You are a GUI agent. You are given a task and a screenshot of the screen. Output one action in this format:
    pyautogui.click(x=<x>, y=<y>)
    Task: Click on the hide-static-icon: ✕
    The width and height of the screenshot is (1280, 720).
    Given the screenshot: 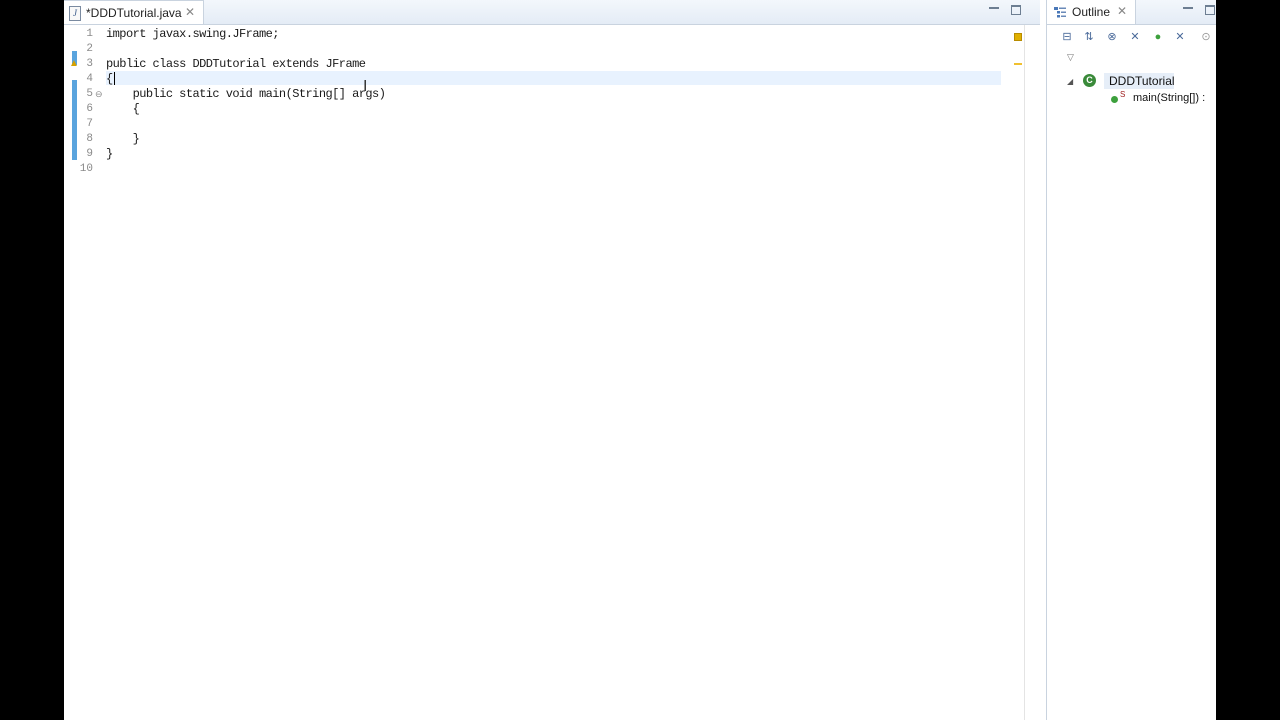 What is the action you would take?
    pyautogui.click(x=1135, y=37)
    